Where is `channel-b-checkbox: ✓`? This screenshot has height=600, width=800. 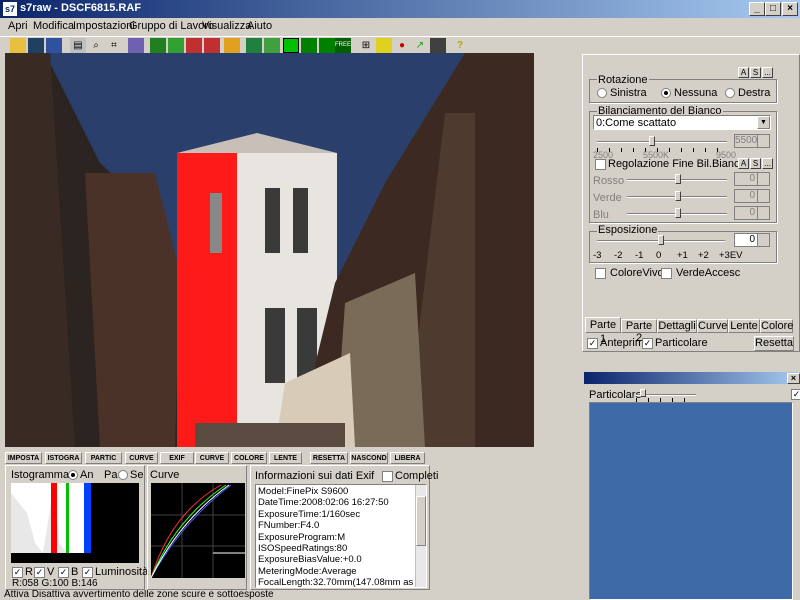
channel-b-checkbox: ✓ is located at coordinates (63, 572).